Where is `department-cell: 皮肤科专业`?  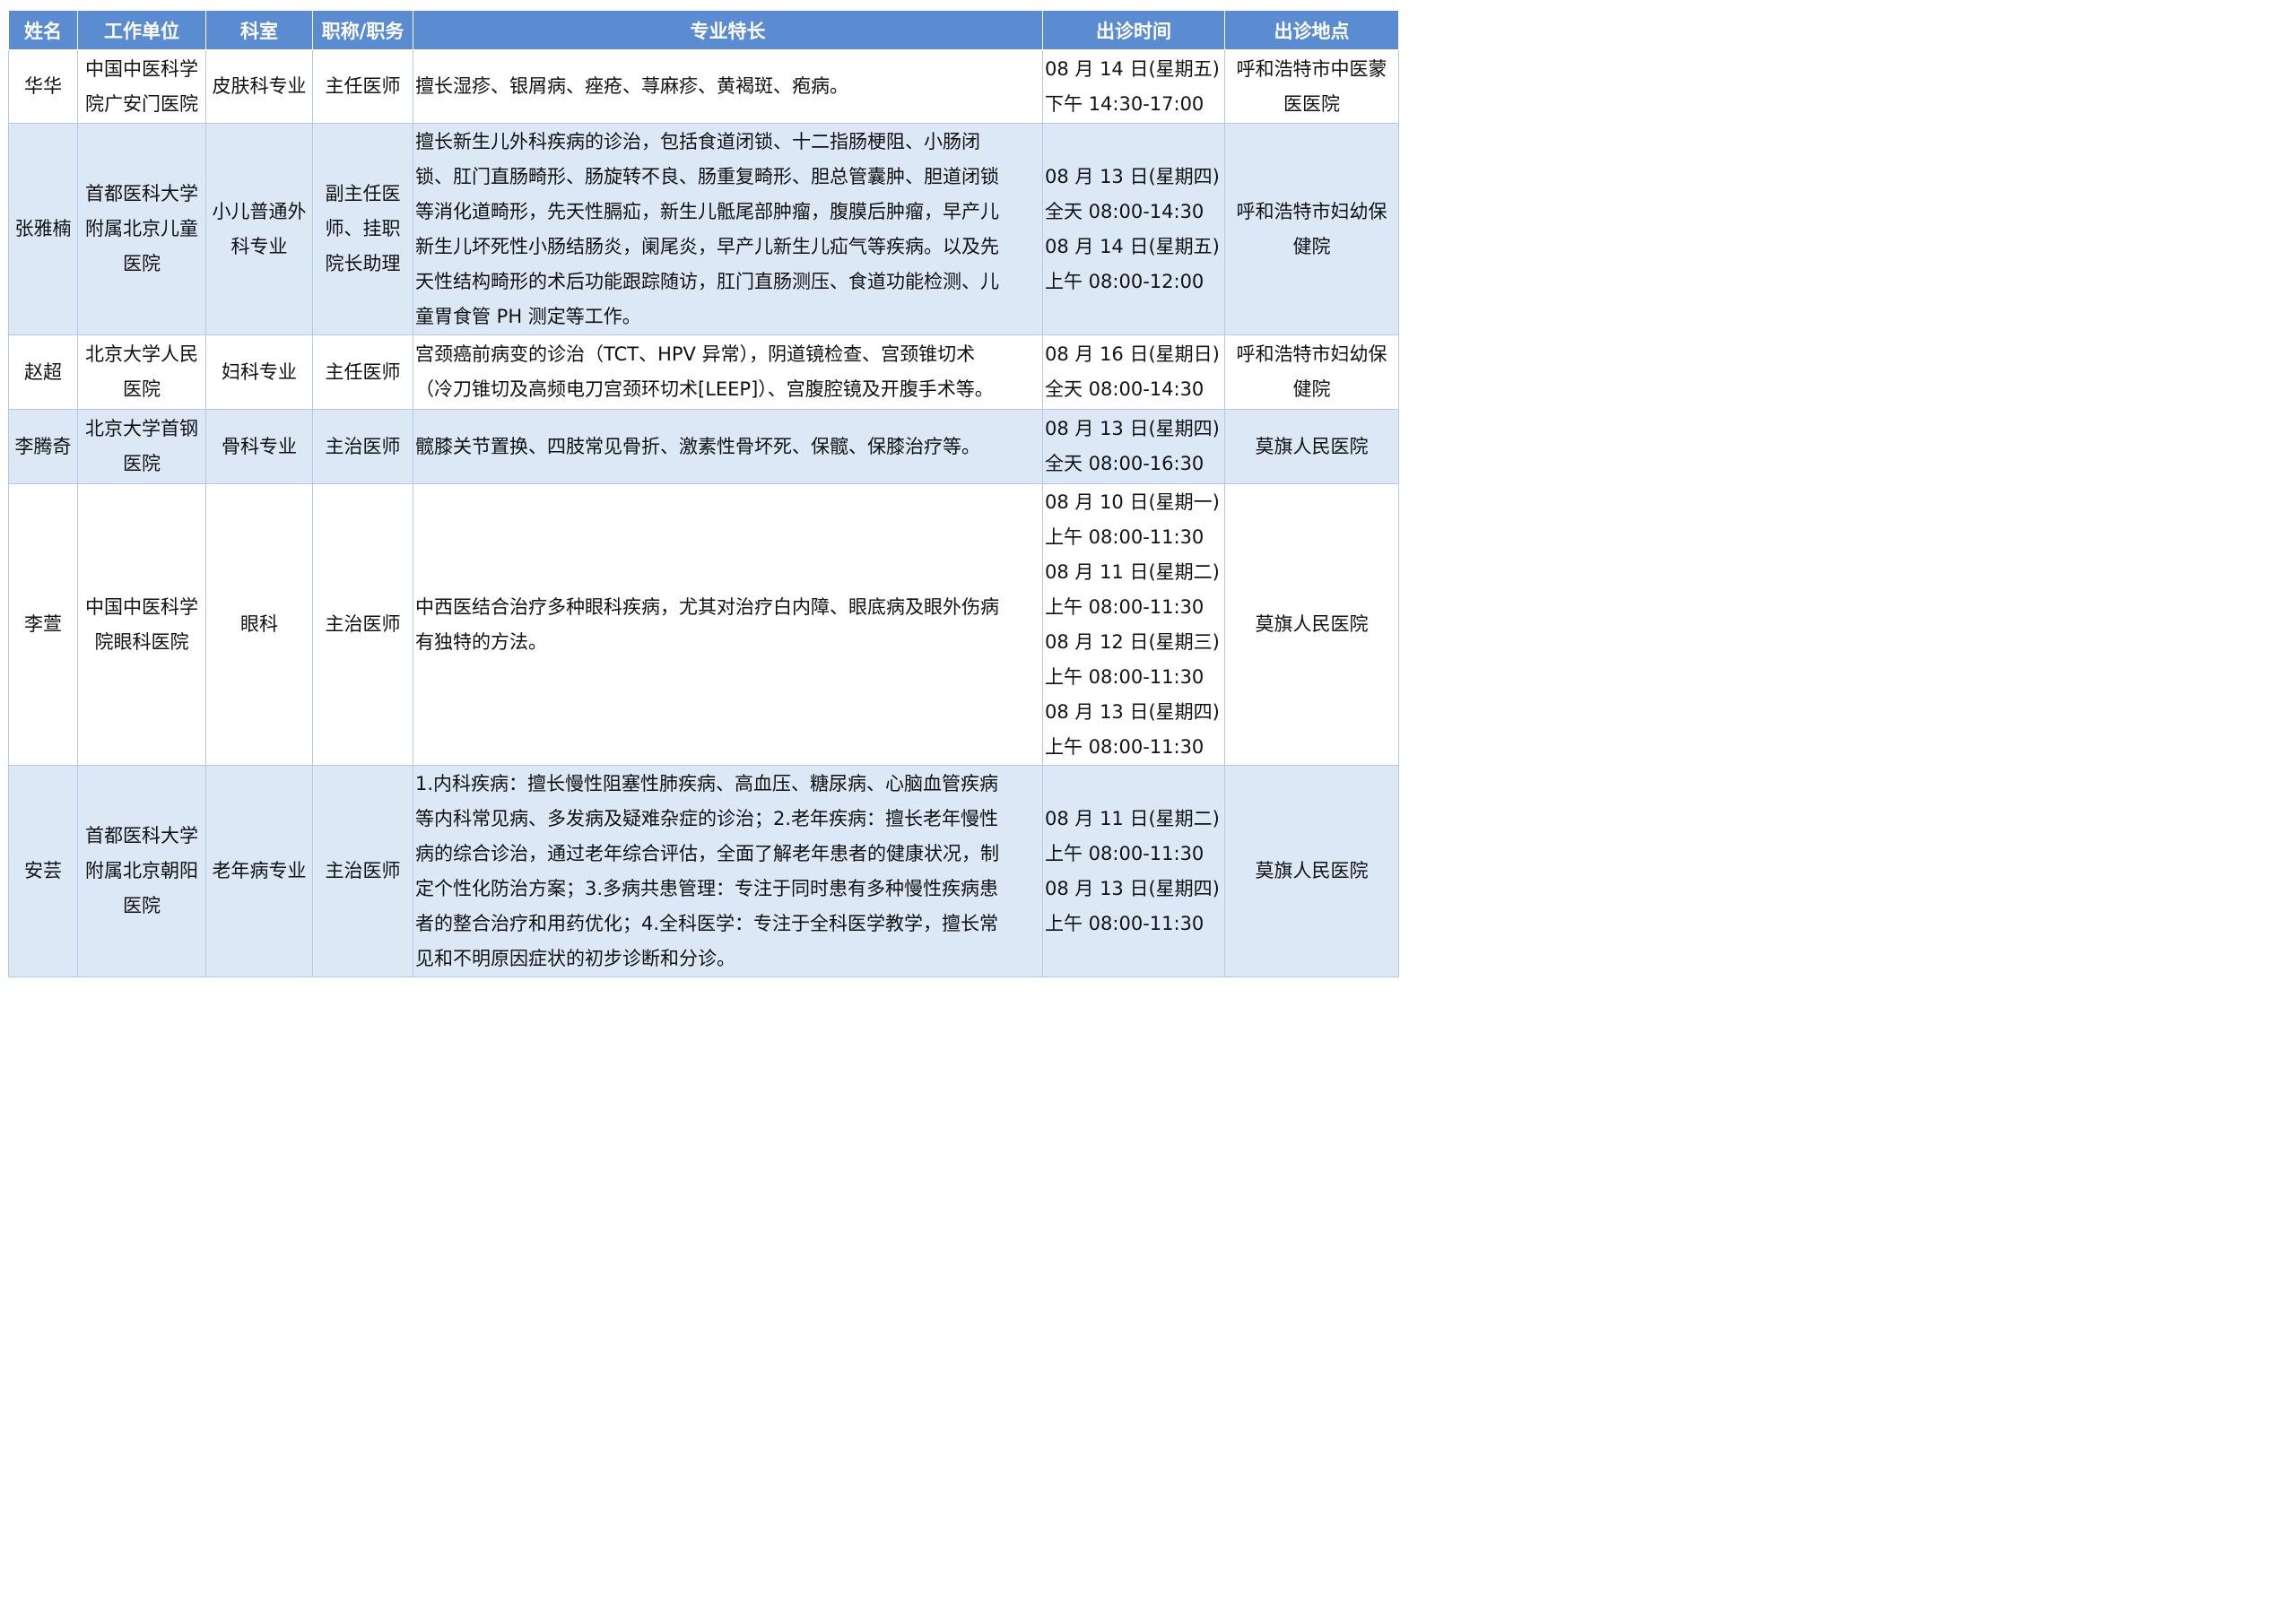 department-cell: 皮肤科专业 is located at coordinates (259, 86).